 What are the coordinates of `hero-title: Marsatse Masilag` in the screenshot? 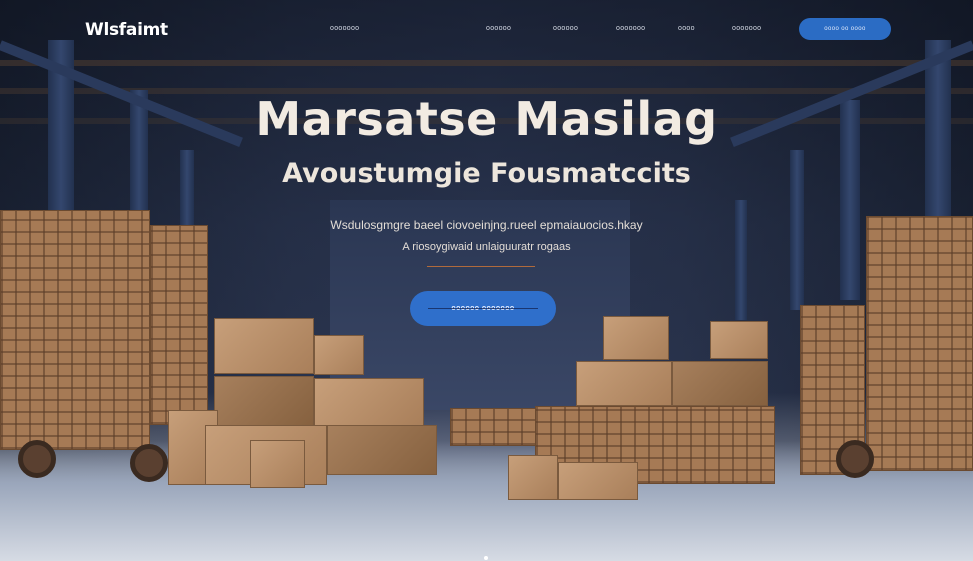 It's located at (486, 119).